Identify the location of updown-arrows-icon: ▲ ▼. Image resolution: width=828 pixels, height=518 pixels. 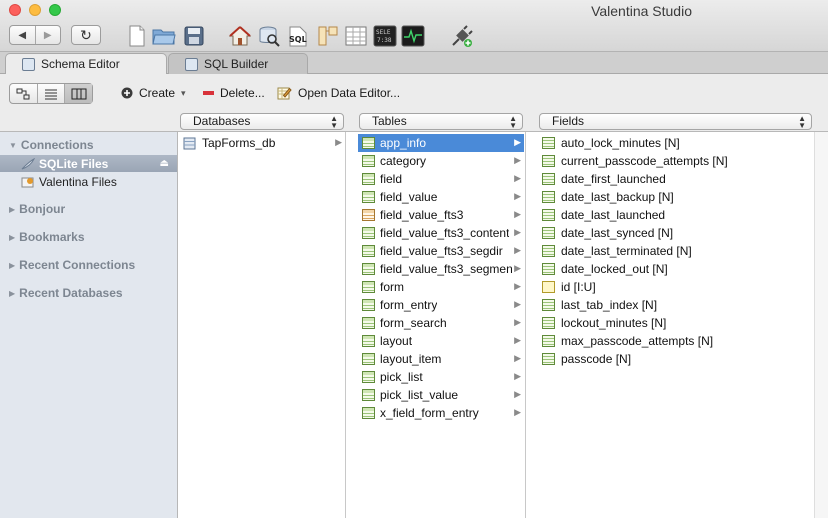
(513, 122).